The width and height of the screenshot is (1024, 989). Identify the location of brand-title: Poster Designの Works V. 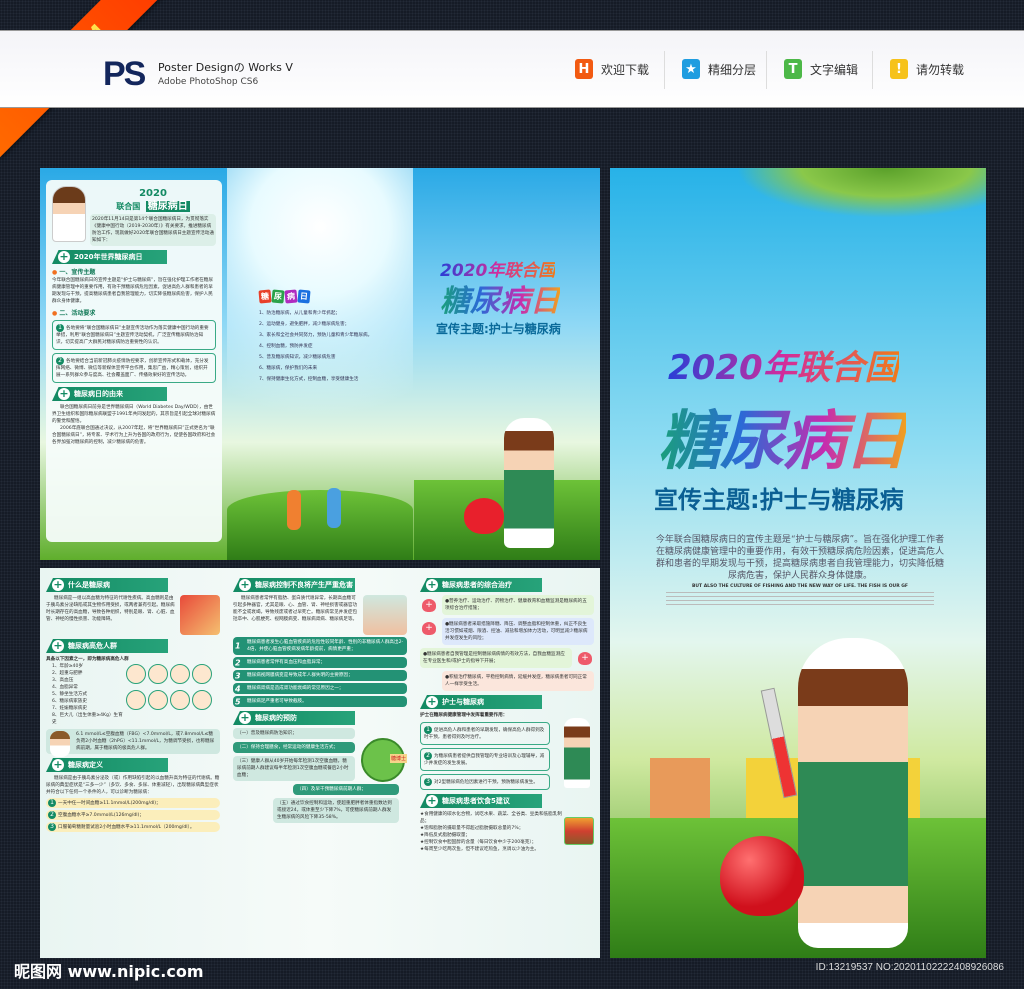
(225, 67).